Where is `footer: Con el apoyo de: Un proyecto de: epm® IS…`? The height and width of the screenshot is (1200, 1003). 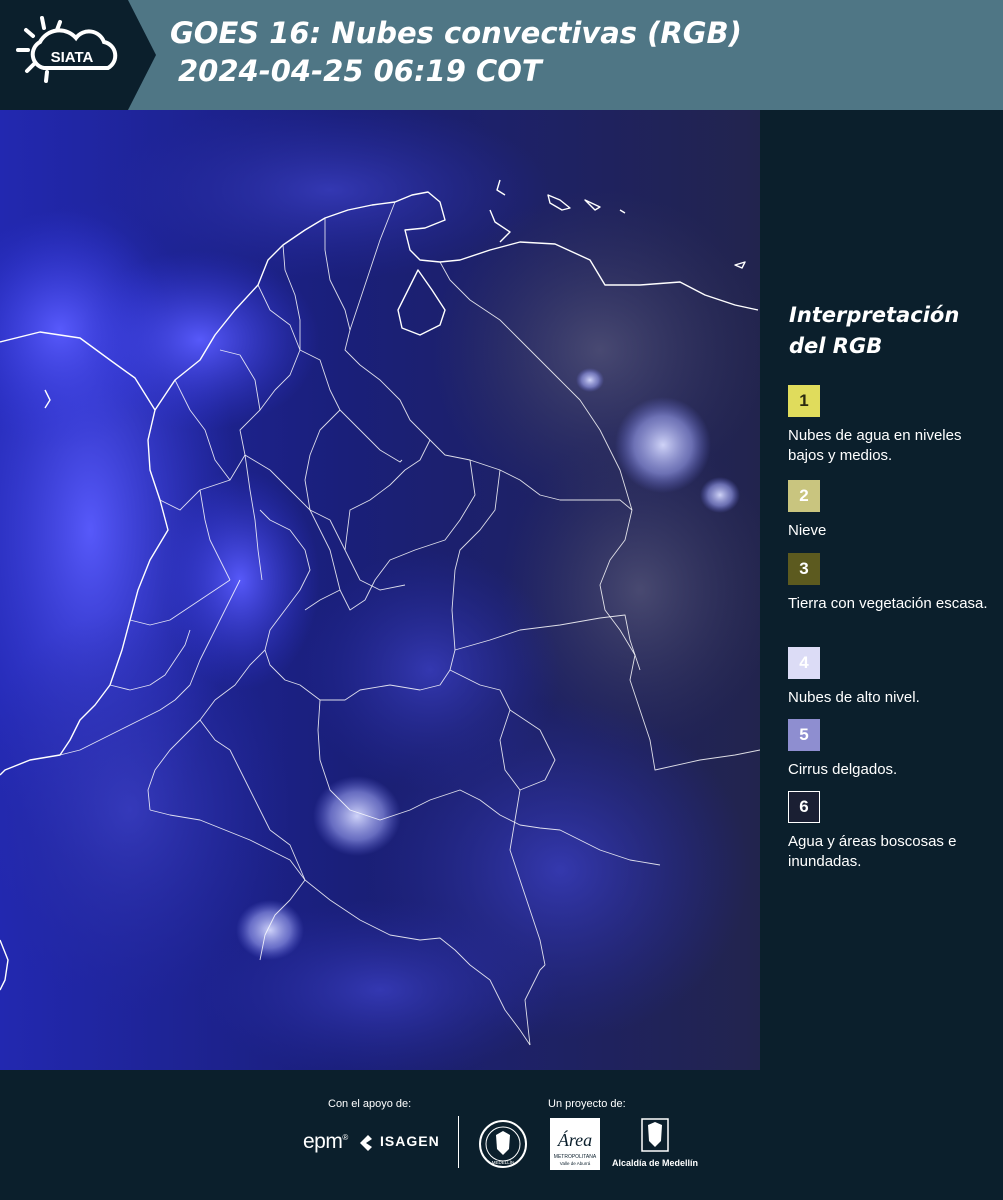
footer: Con el apoyo de: Un proyecto de: epm® IS… is located at coordinates (501, 1135).